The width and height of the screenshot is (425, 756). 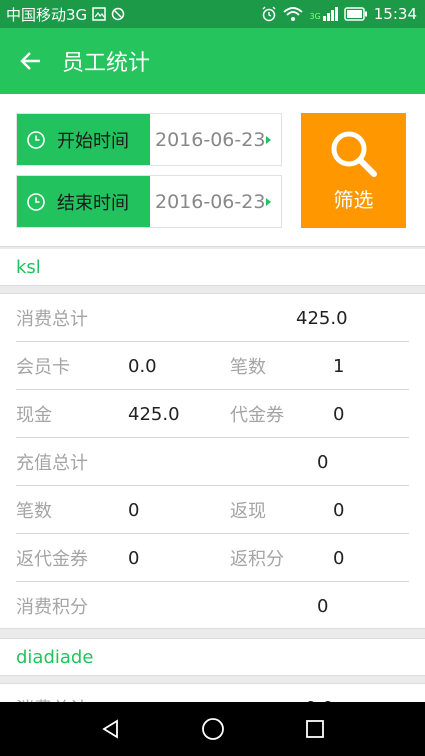 What do you see at coordinates (212, 14) in the screenshot?
I see `status-bar: 中国移动3G 3G 15:34` at bounding box center [212, 14].